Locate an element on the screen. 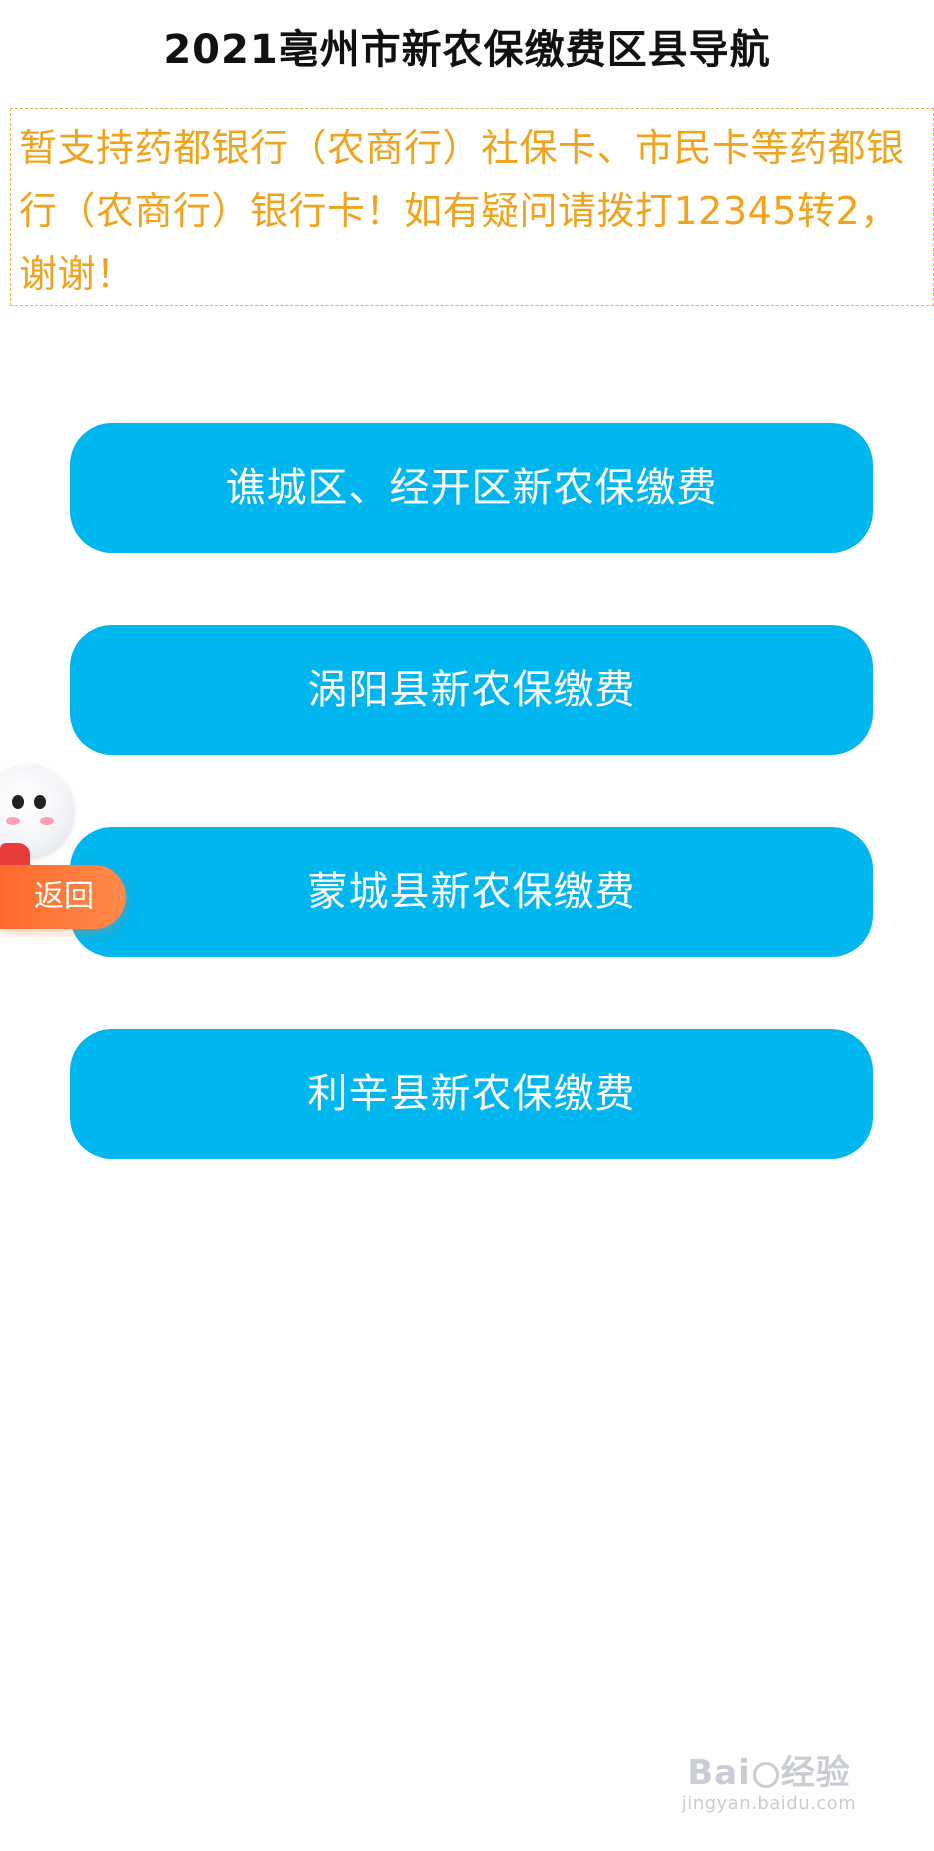 This screenshot has height=1851, width=934. watermark-logo: Bai 经验 is located at coordinates (769, 1773).